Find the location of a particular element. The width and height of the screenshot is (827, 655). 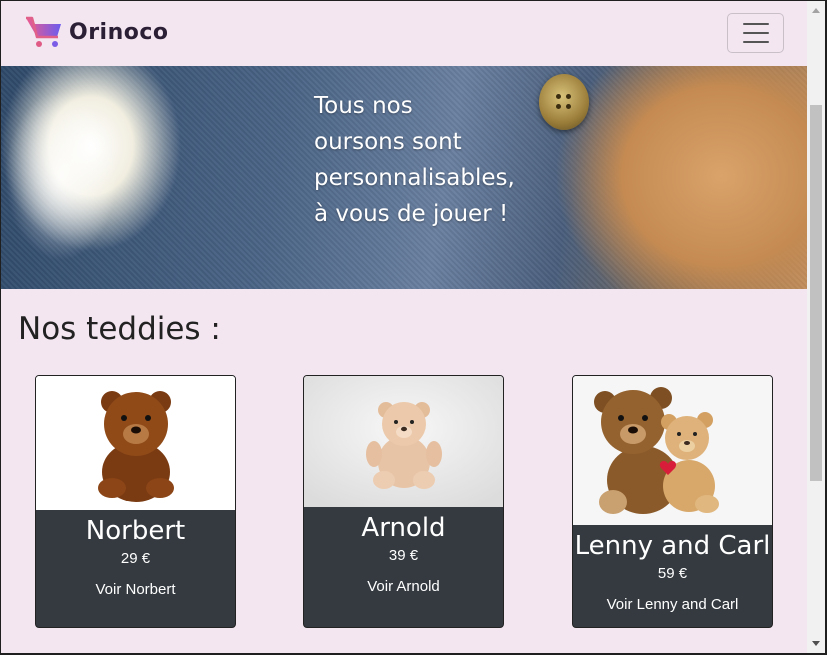

vertical-scrollbar is located at coordinates (816, 327).